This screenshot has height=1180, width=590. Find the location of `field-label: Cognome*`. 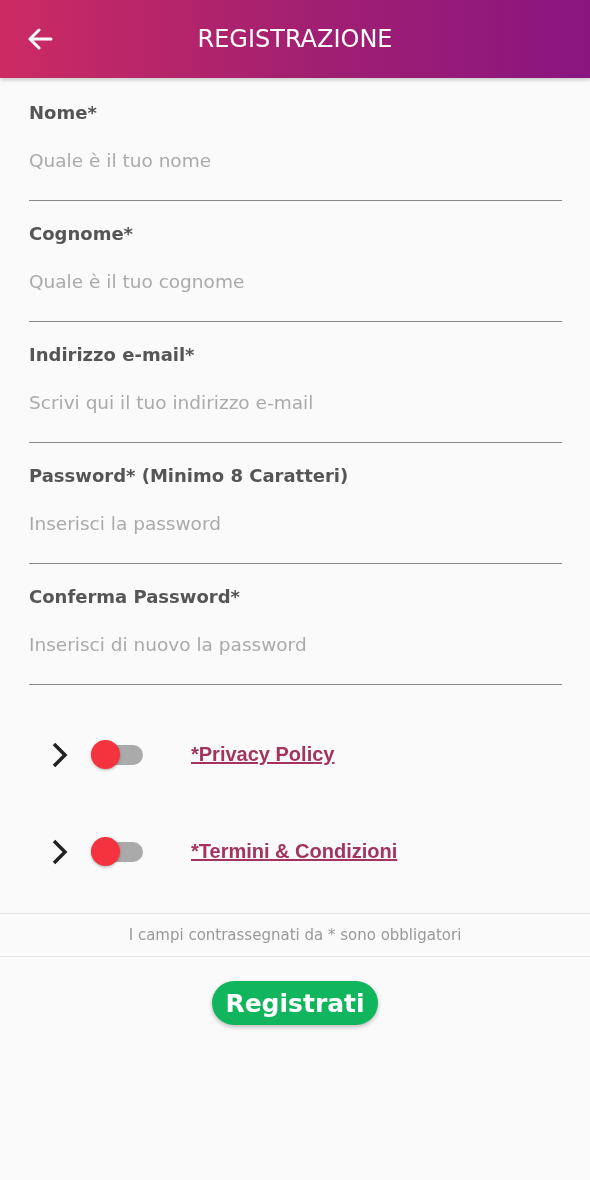

field-label: Cognome* is located at coordinates (82, 234).